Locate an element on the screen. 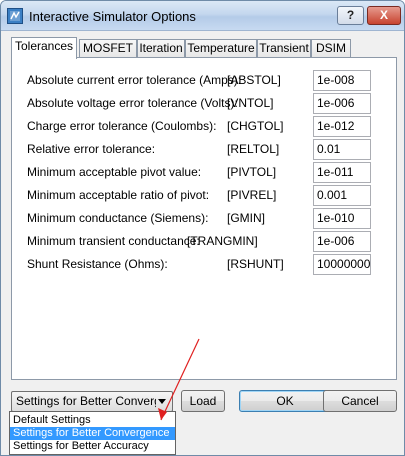  vntol-input: 1e-006 is located at coordinates (342, 103).